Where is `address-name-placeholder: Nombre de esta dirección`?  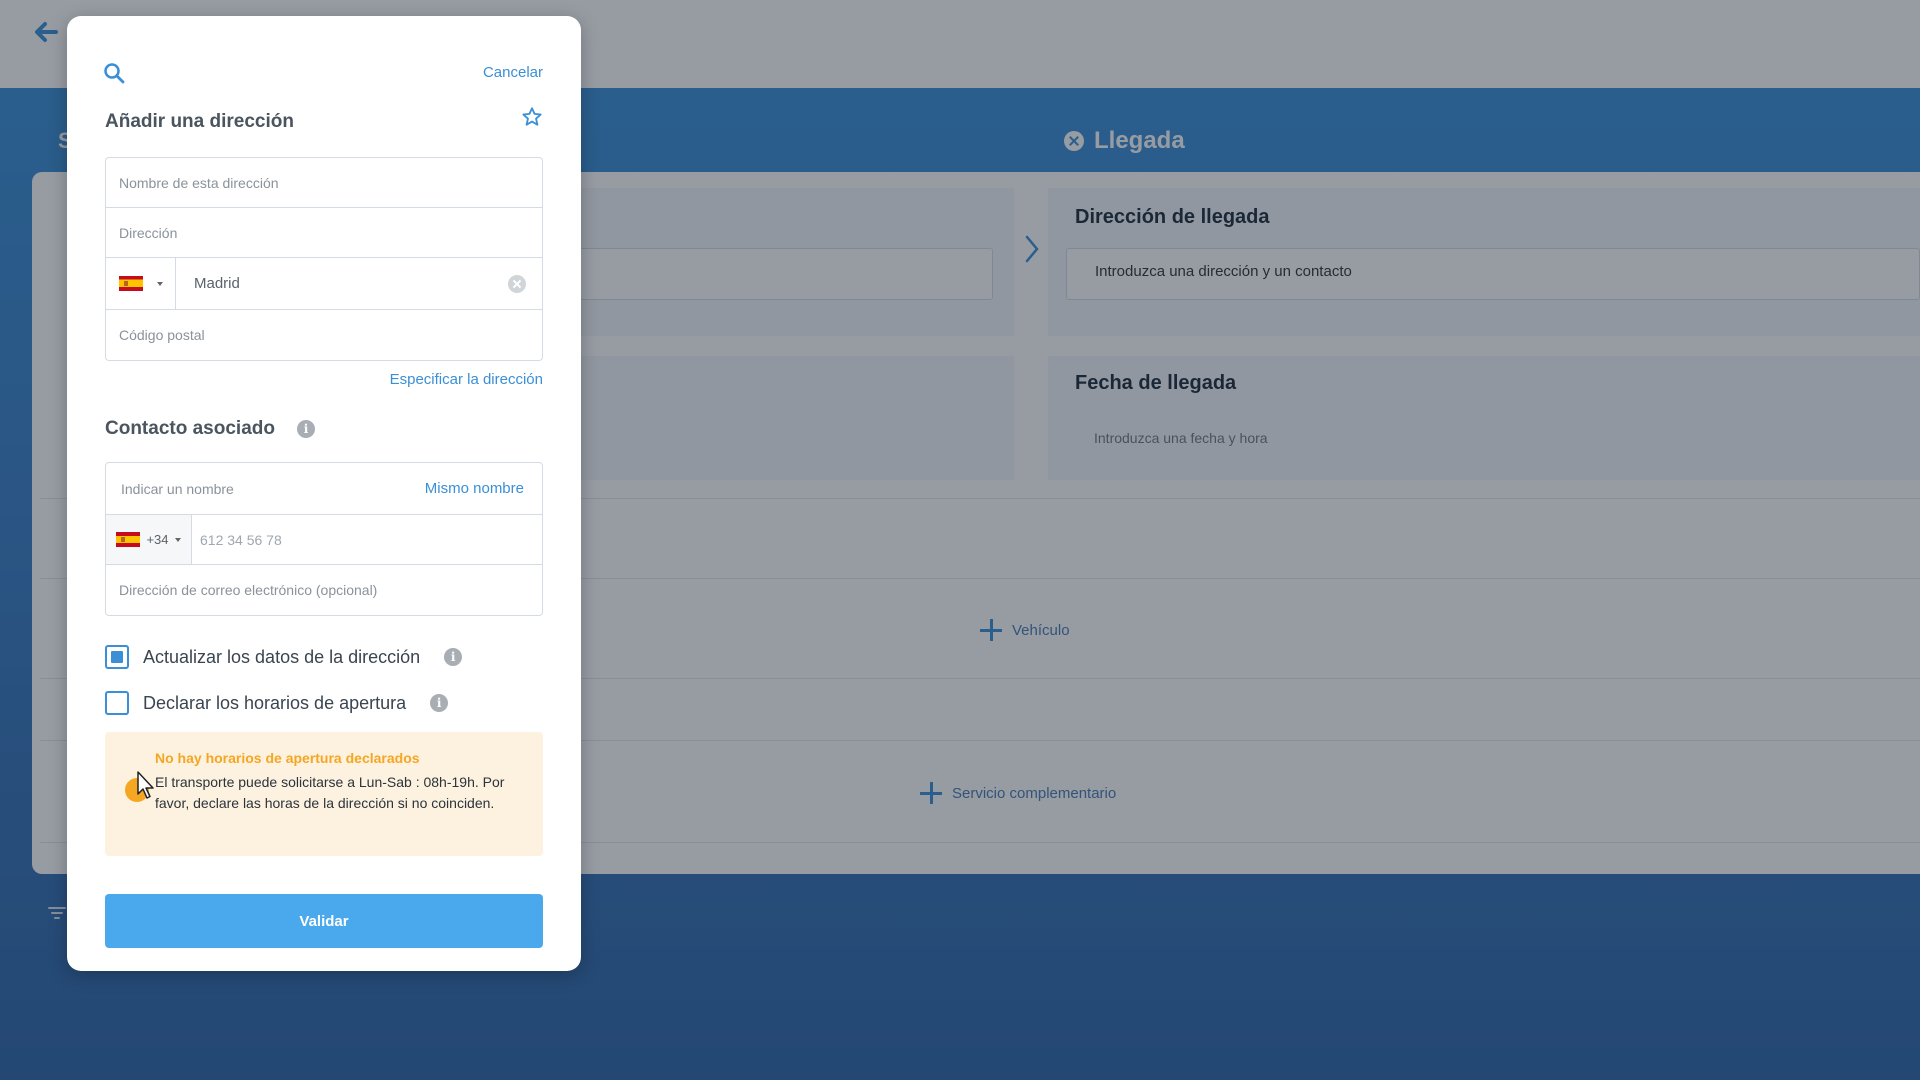 address-name-placeholder: Nombre de esta dirección is located at coordinates (199, 182).